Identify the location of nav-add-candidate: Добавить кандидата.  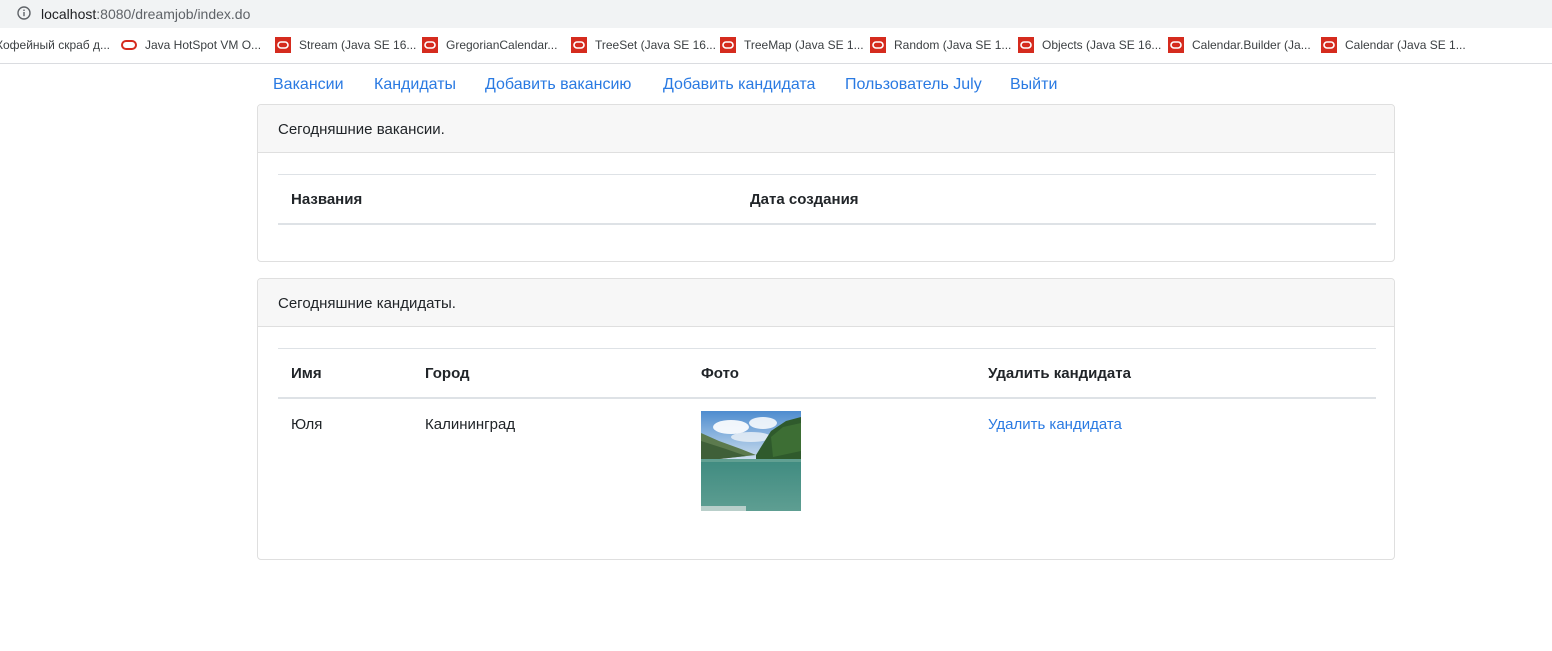
(739, 85).